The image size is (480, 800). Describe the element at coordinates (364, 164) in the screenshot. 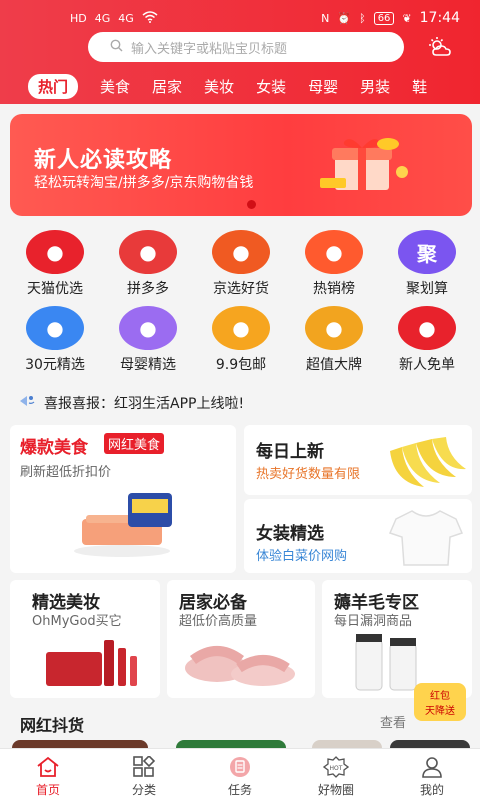

I see `gift-box-icon` at that location.